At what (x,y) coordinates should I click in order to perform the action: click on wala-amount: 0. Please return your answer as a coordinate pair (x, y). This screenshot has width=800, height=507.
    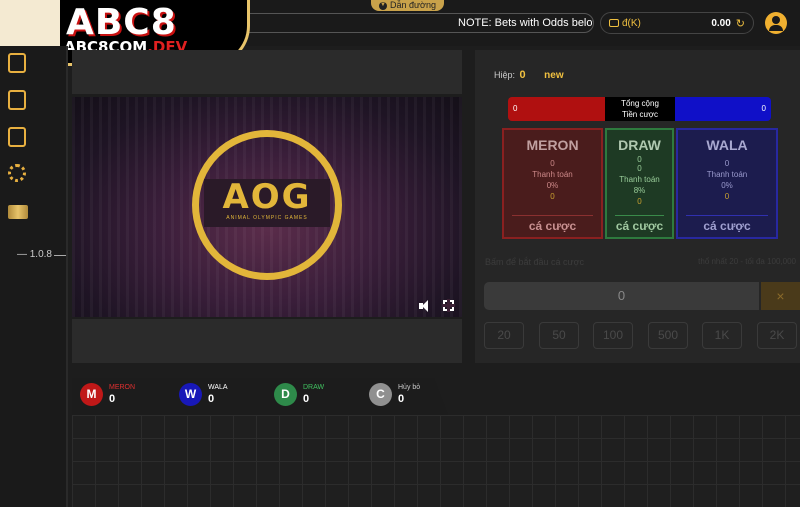
    Looking at the image, I should click on (727, 196).